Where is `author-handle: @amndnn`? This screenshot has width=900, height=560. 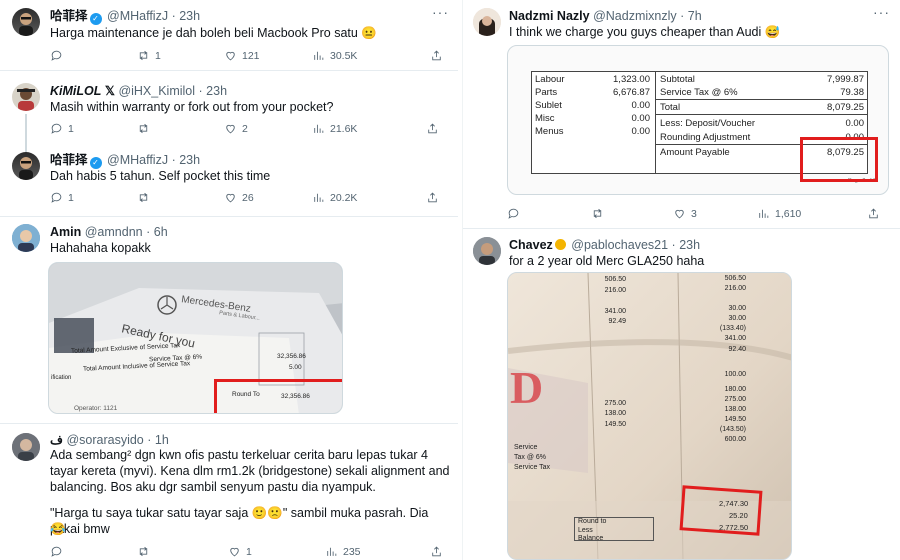
author-handle: @amndnn is located at coordinates (114, 232).